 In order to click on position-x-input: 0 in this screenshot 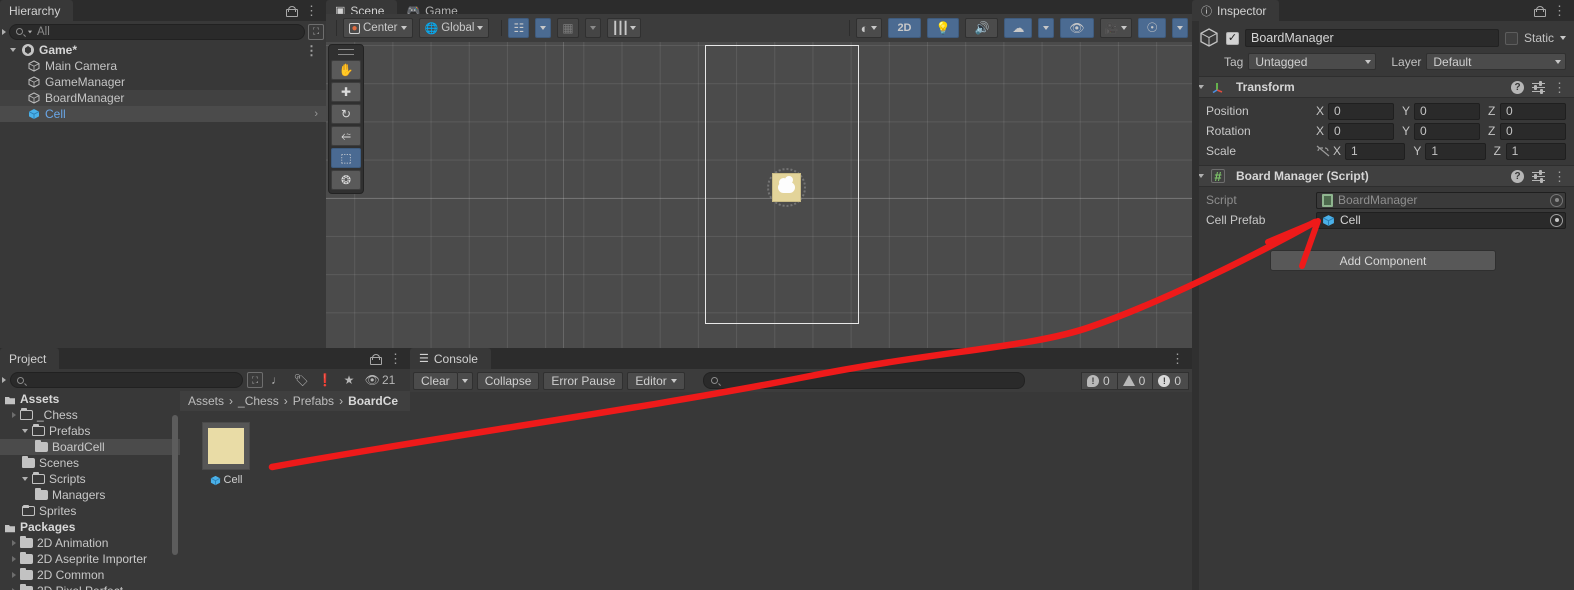, I will do `click(1361, 111)`.